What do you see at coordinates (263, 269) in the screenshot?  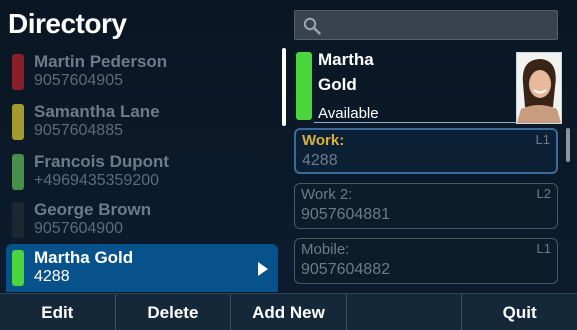 I see `play-arrow-icon` at bounding box center [263, 269].